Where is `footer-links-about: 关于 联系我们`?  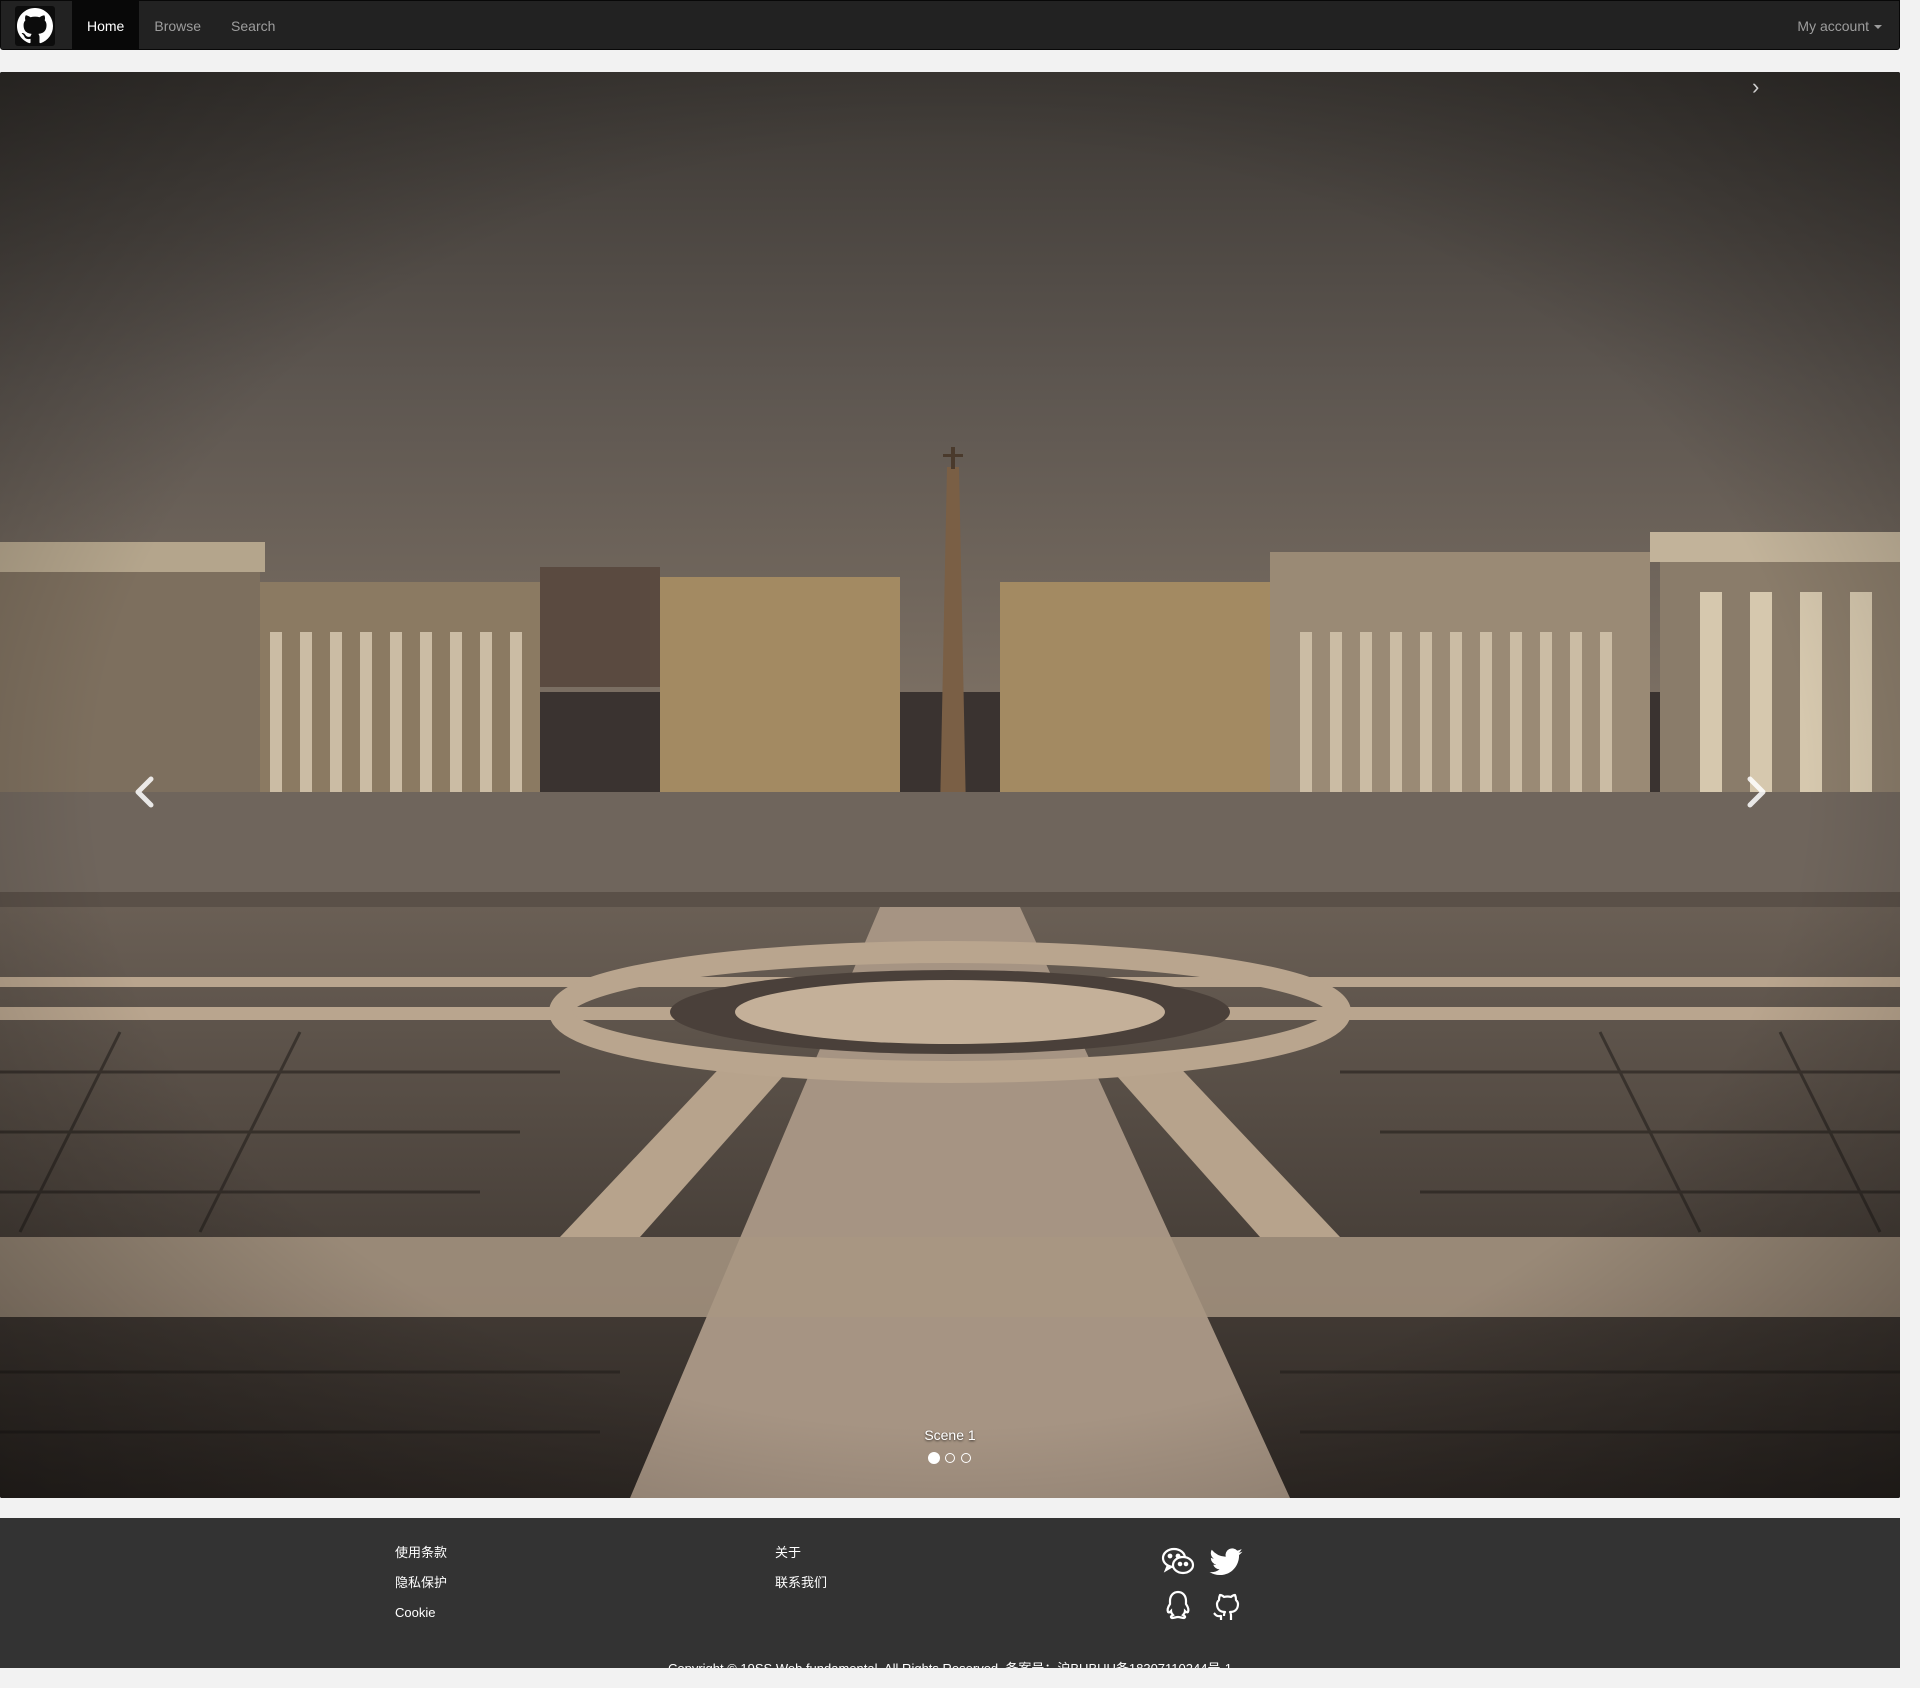
footer-links-about: 关于 联系我们 is located at coordinates (801, 1568).